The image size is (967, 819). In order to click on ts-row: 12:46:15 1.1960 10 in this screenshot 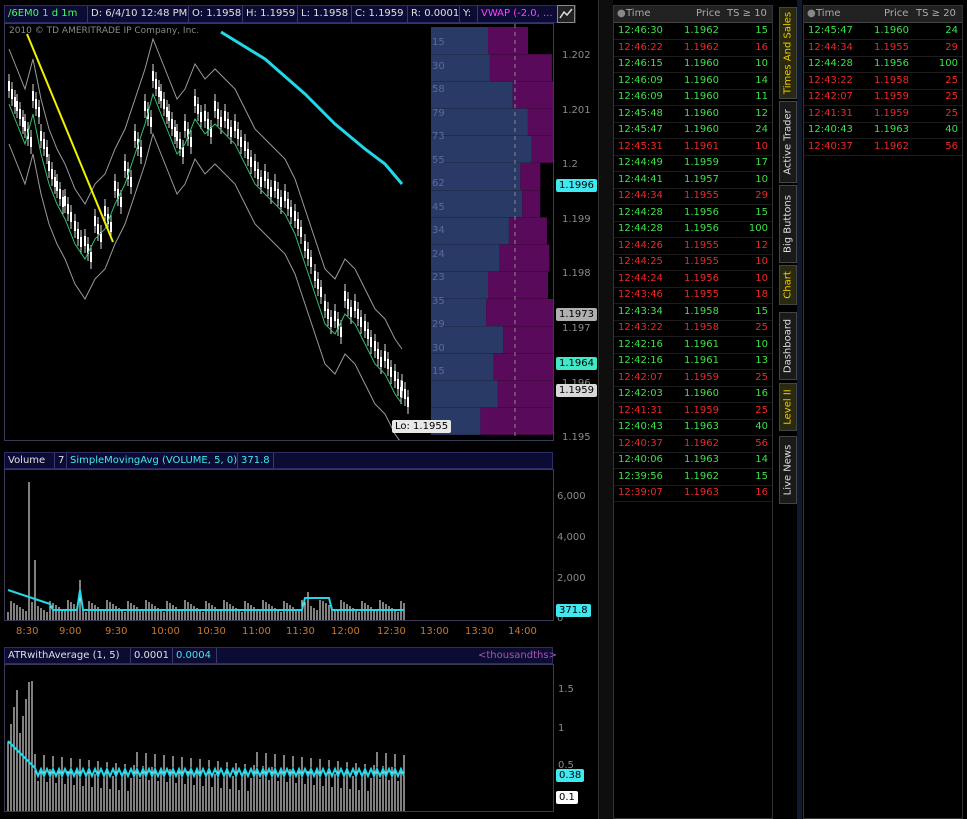, I will do `click(693, 64)`.